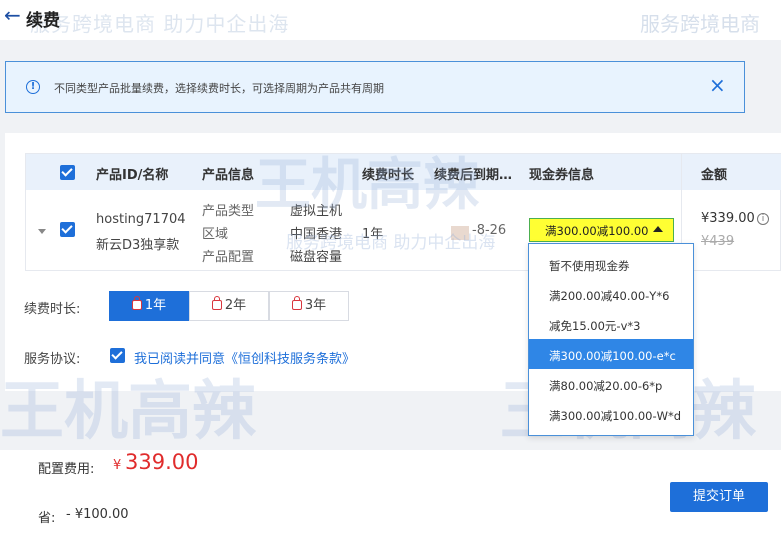 The image size is (781, 543). Describe the element at coordinates (66, 469) in the screenshot. I see `fee-label: 配置费用:` at that location.